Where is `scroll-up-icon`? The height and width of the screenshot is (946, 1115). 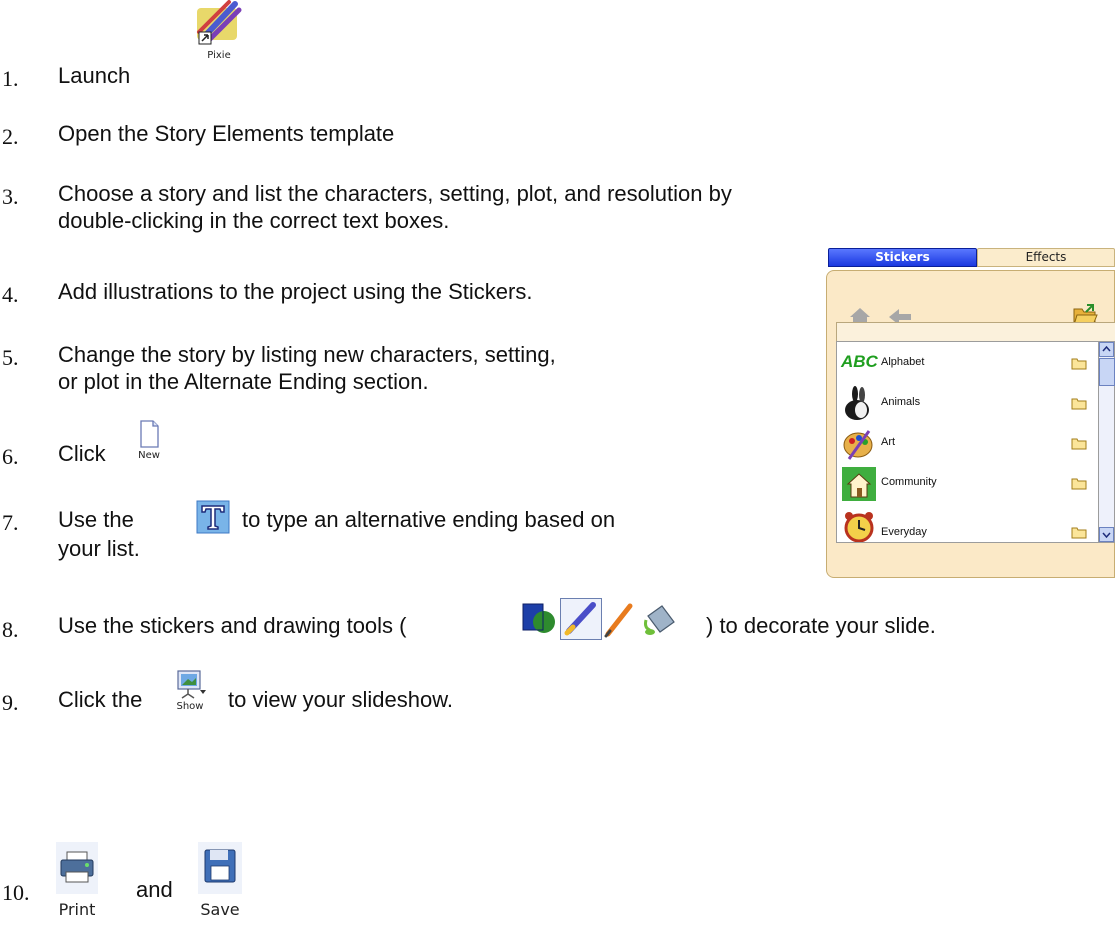
scroll-up-icon is located at coordinates (1106, 349).